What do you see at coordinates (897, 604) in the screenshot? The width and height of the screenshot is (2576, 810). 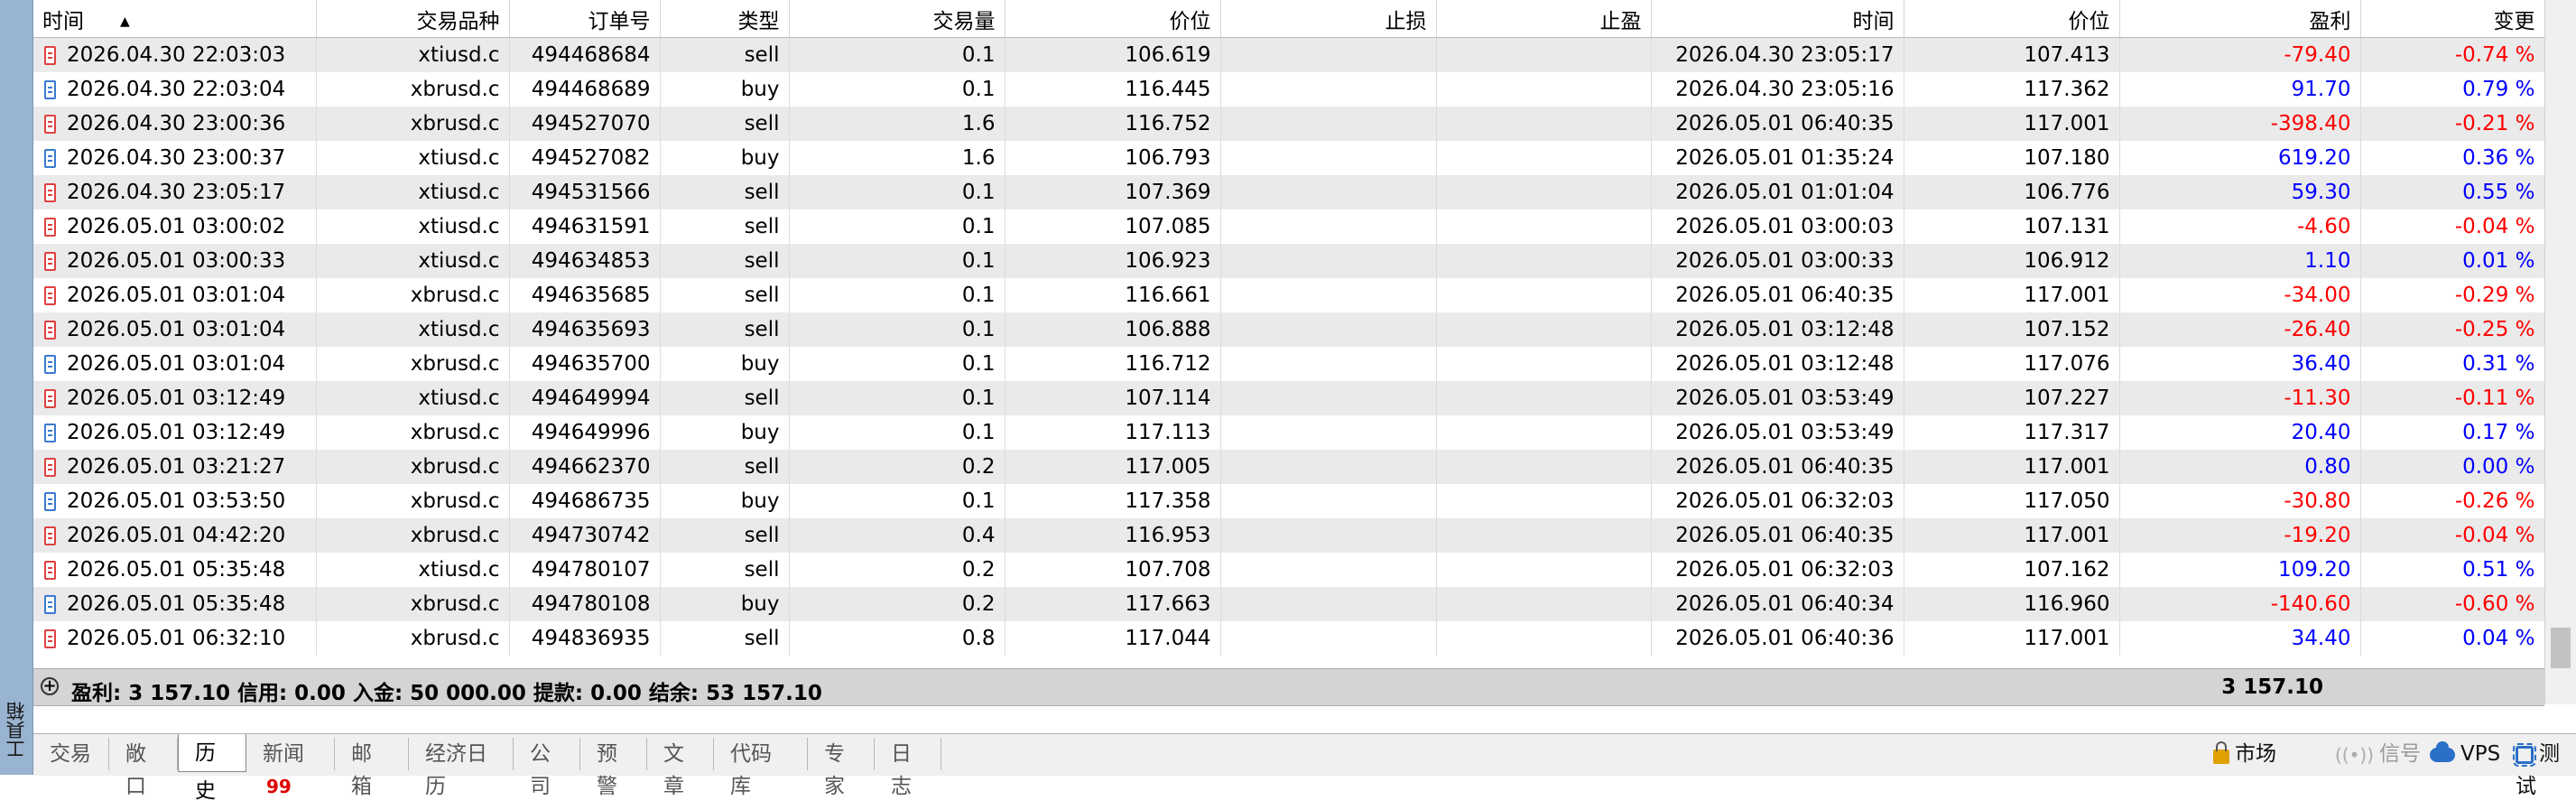 I see `cell-volume: 0.2` at bounding box center [897, 604].